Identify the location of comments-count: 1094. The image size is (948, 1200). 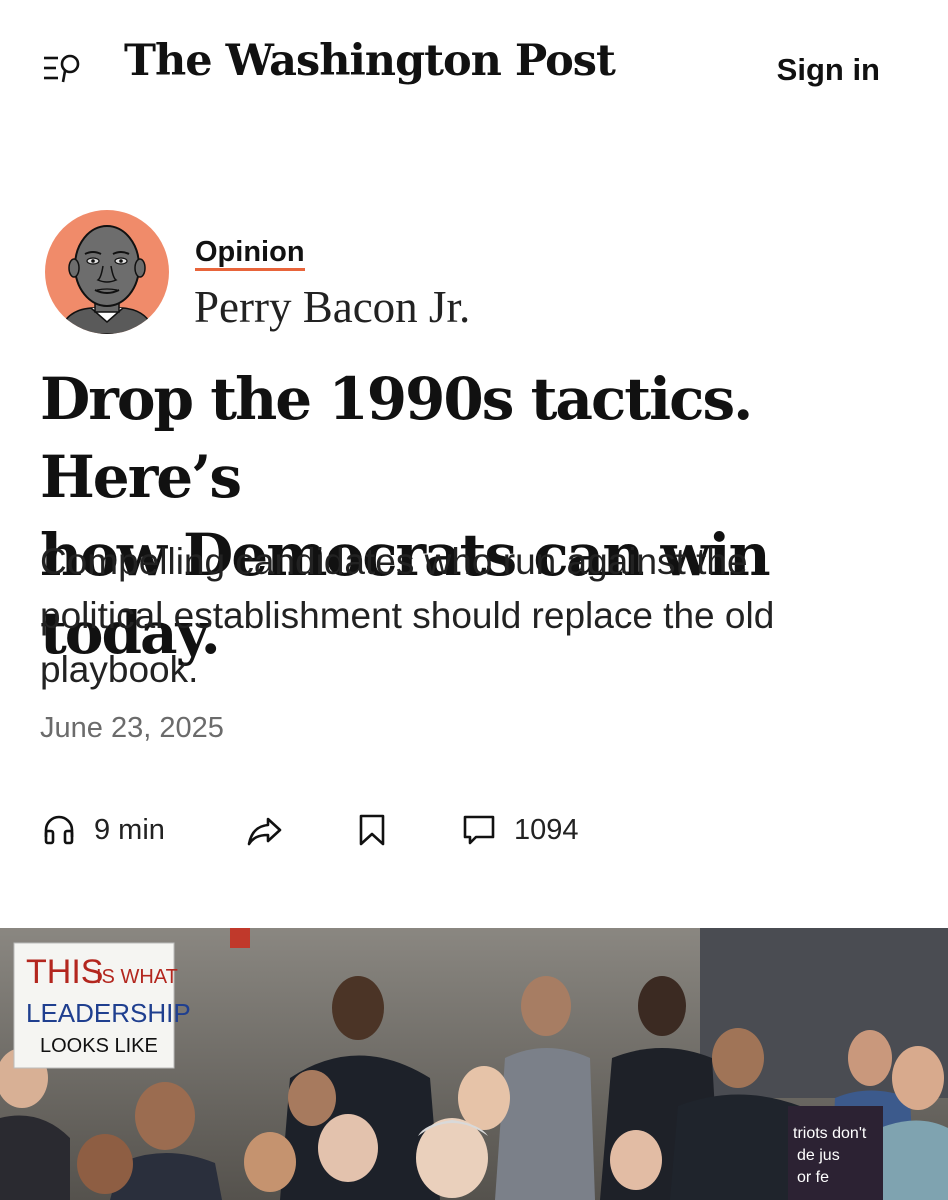
(546, 829).